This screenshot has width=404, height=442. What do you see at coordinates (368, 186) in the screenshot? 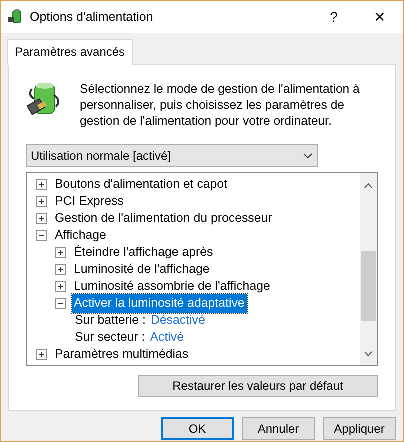
I see `scroll-up-icon` at bounding box center [368, 186].